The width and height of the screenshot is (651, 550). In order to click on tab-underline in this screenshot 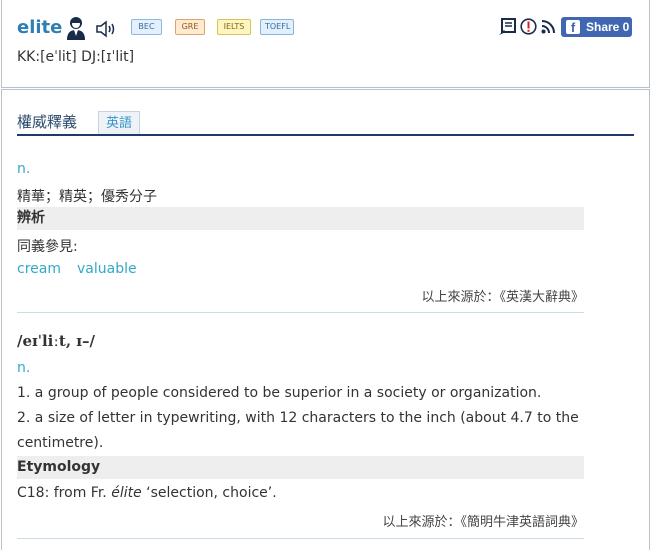, I will do `click(325, 135)`.